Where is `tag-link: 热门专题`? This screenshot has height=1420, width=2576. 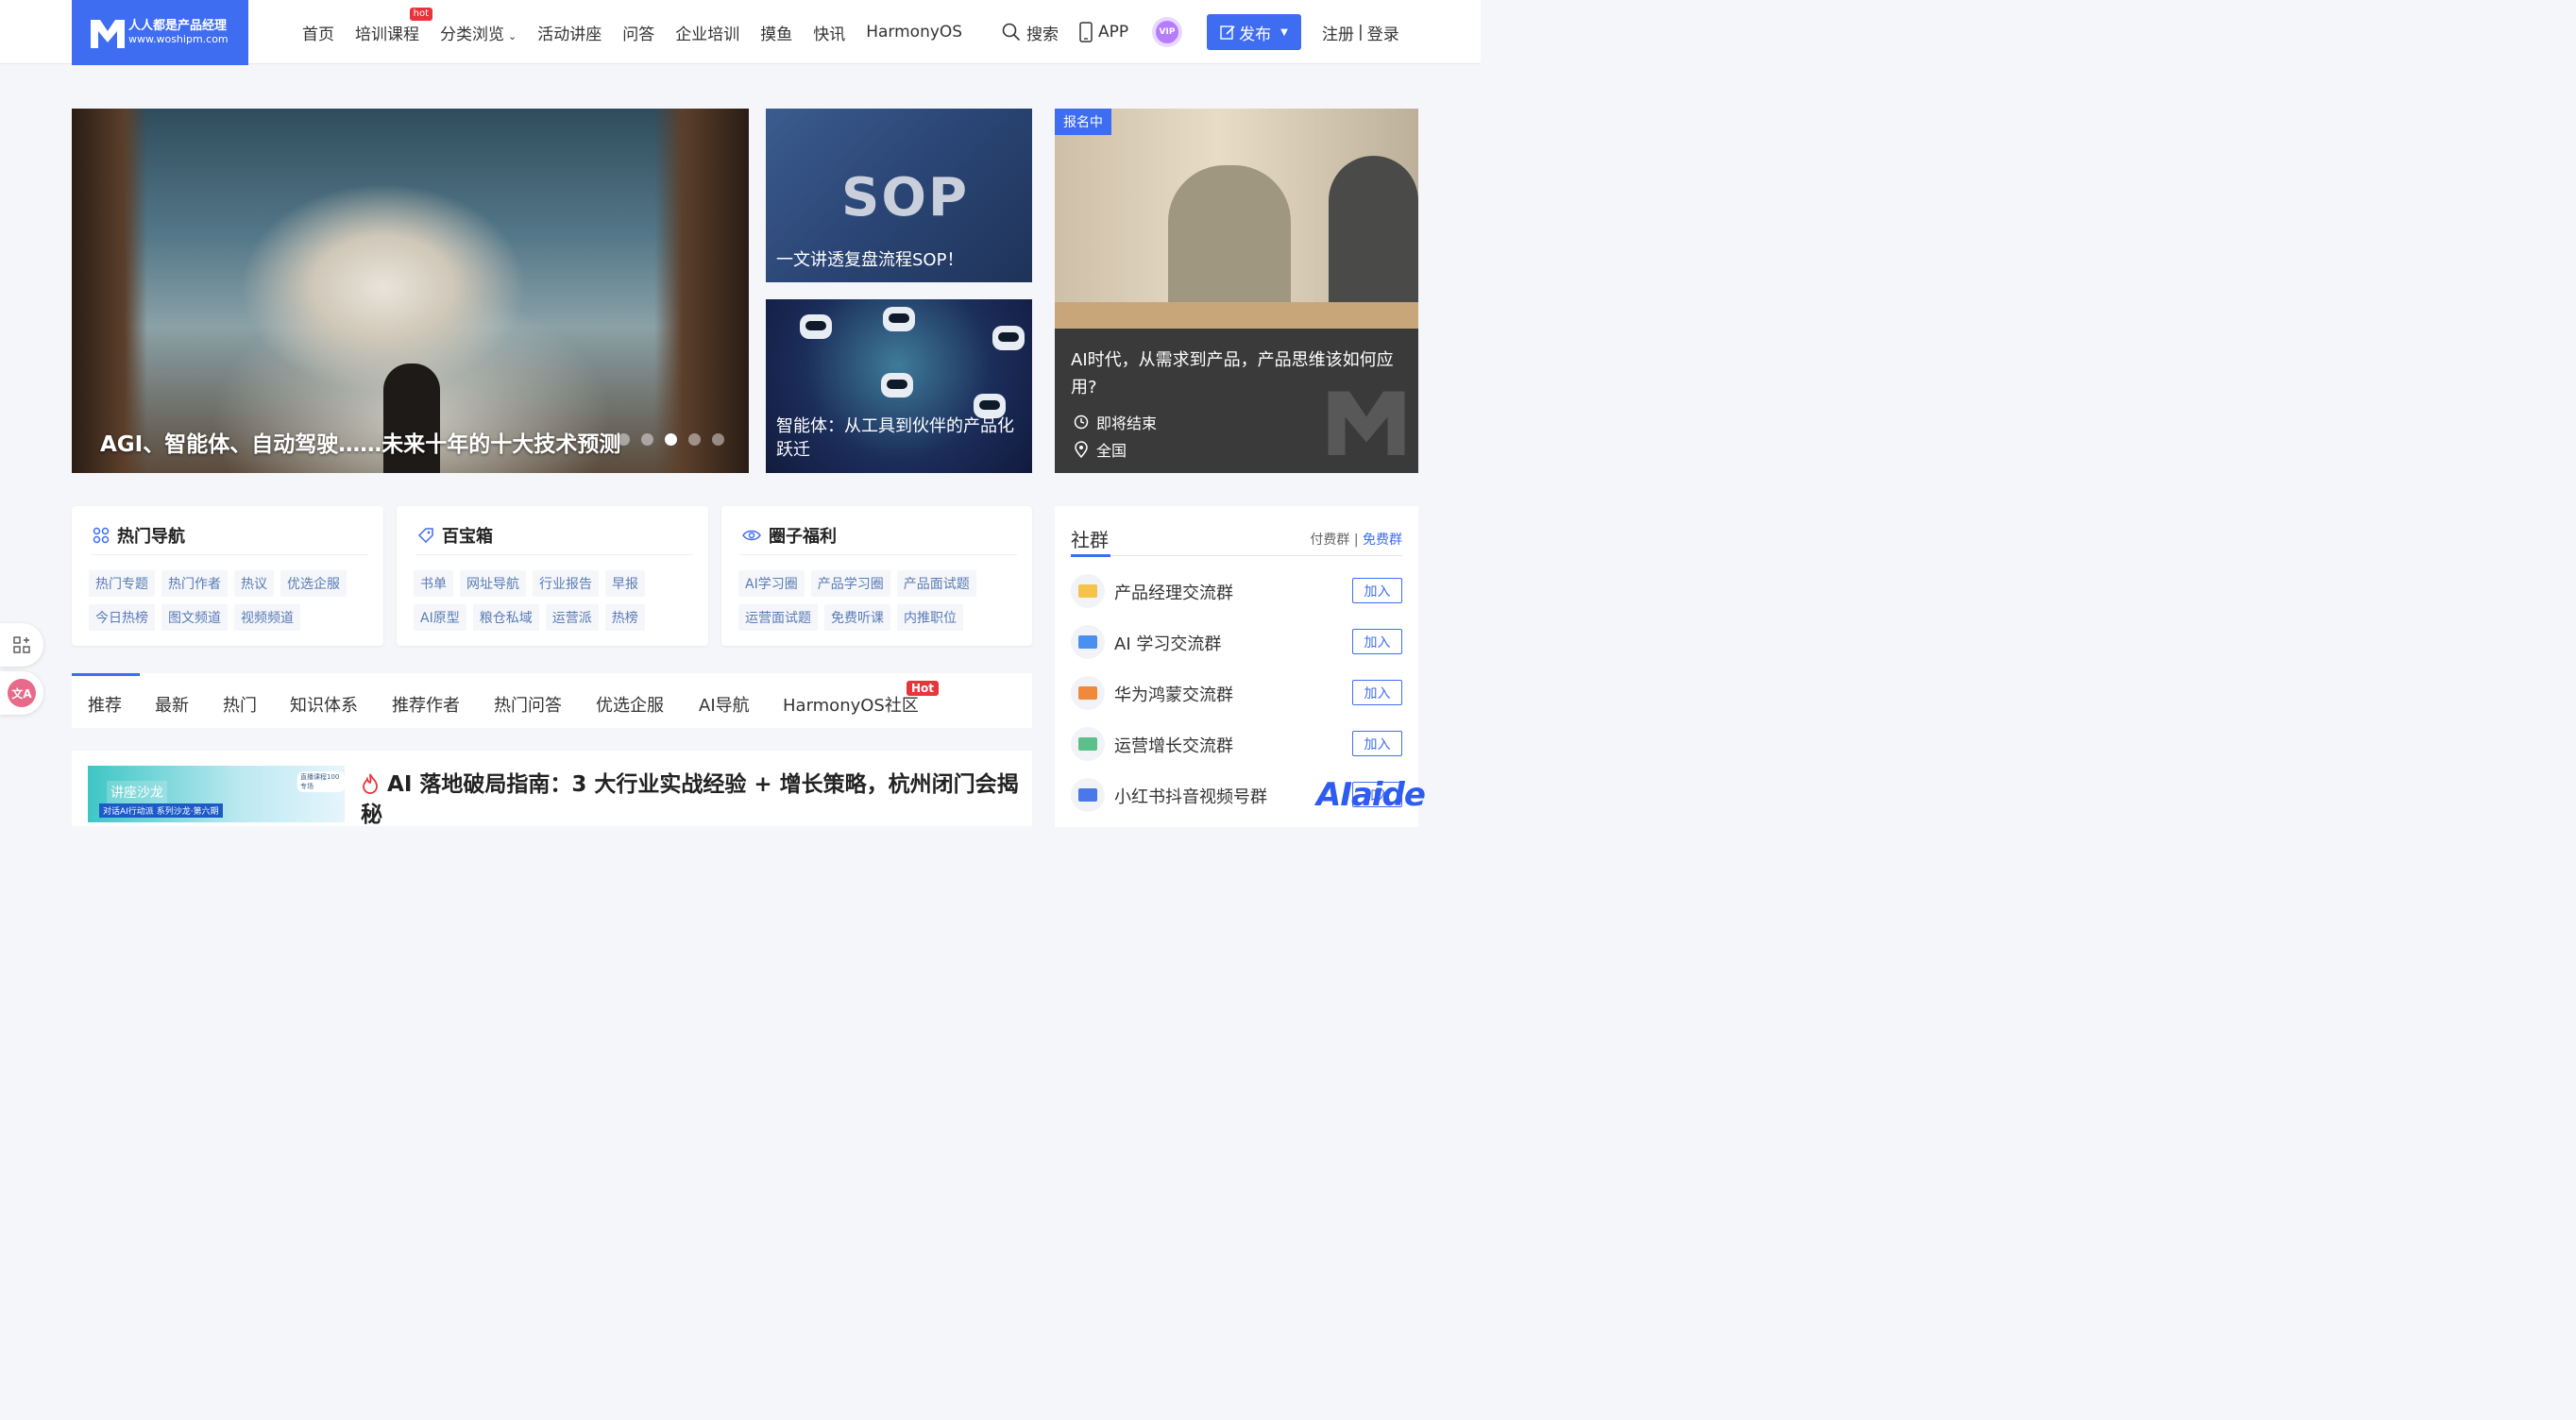
tag-link: 热门专题 is located at coordinates (122, 583).